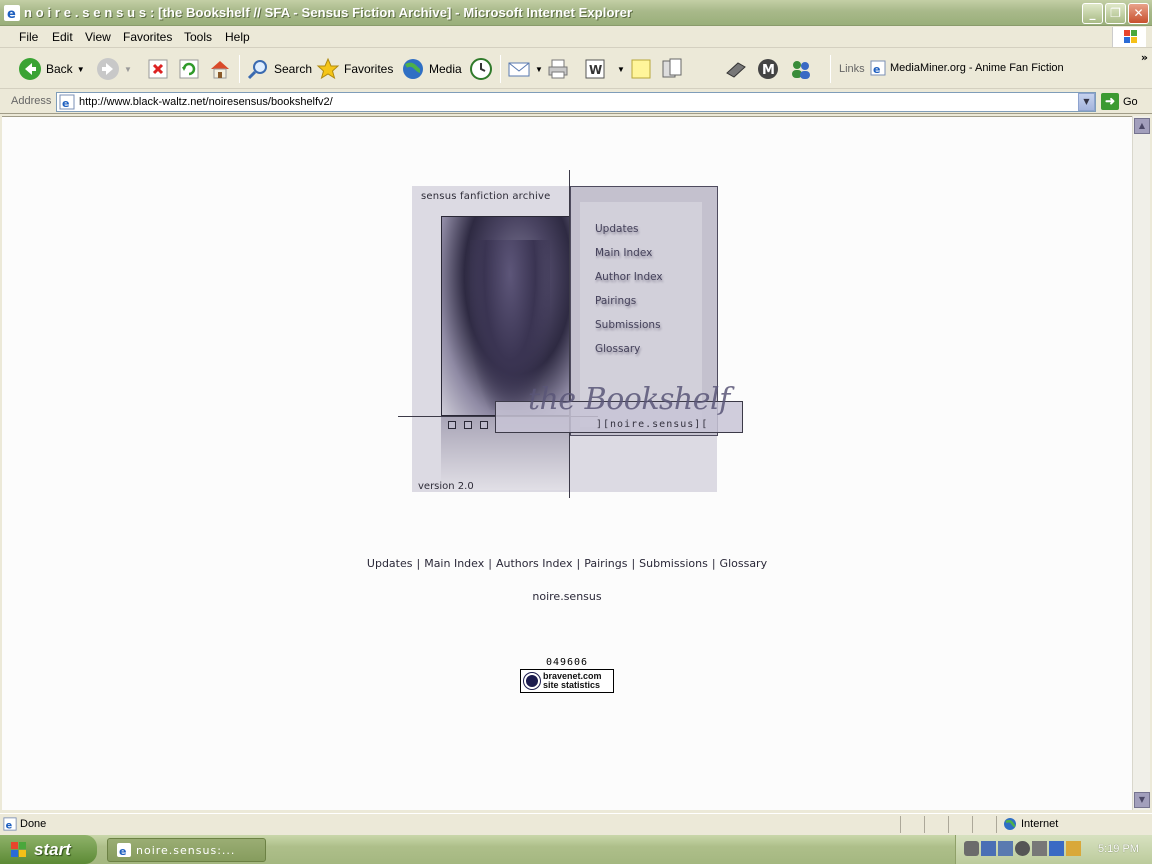  What do you see at coordinates (629, 283) in the screenshot?
I see `banner-nav-author-index: Author Index` at bounding box center [629, 283].